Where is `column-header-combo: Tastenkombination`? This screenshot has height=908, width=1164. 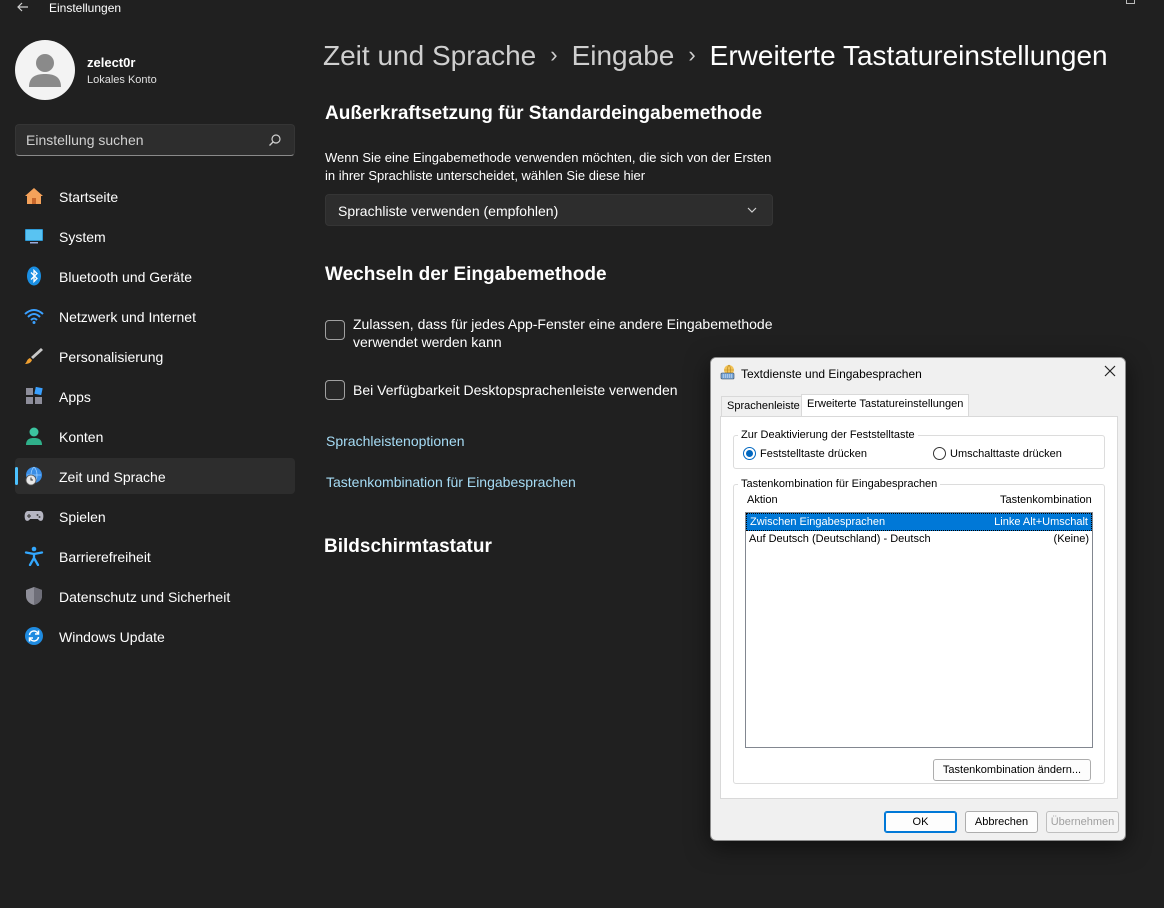
column-header-combo: Tastenkombination is located at coordinates (1046, 500).